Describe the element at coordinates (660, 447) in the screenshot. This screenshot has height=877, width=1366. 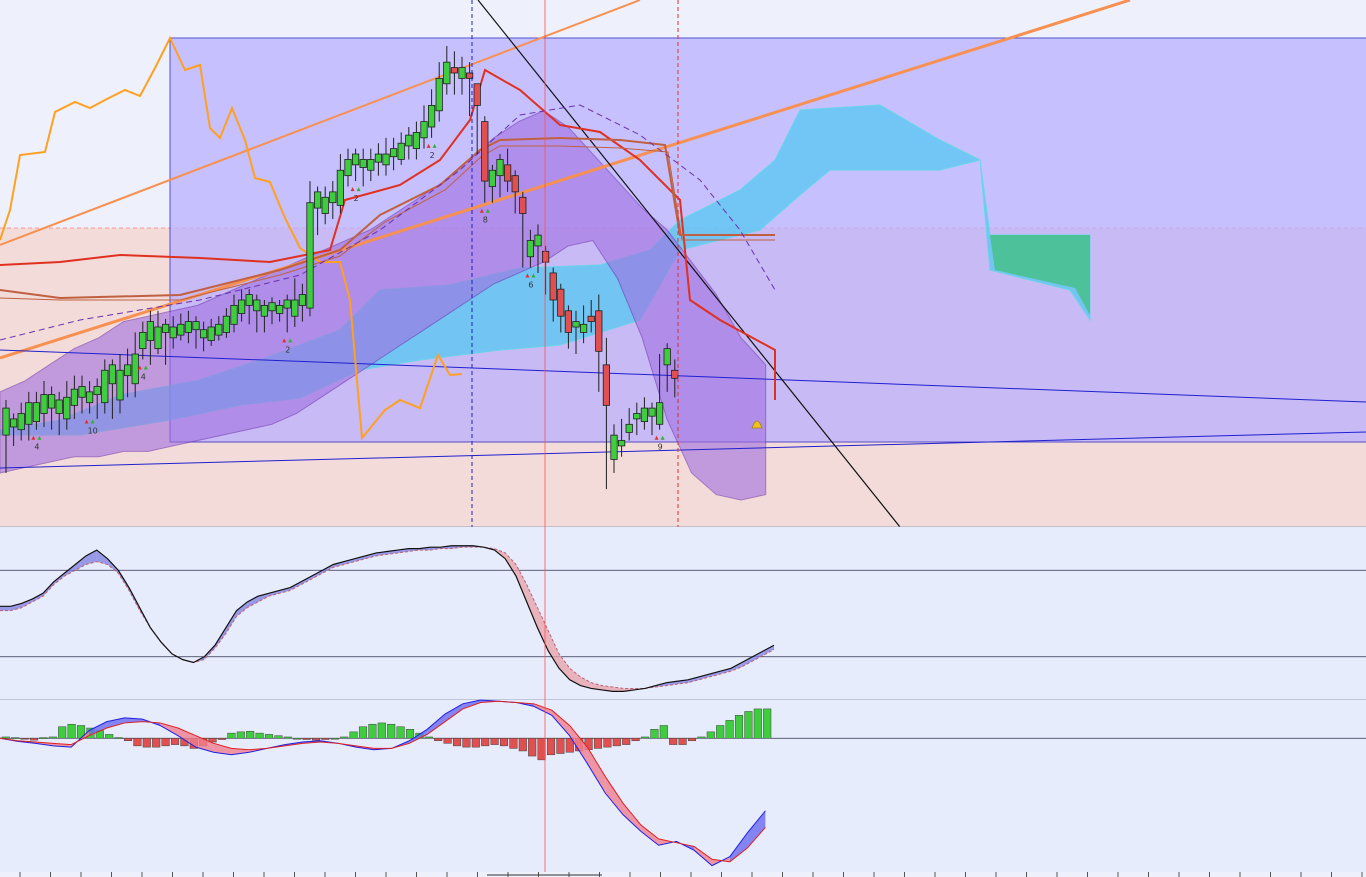
I see `signal-count-label: 9` at that location.